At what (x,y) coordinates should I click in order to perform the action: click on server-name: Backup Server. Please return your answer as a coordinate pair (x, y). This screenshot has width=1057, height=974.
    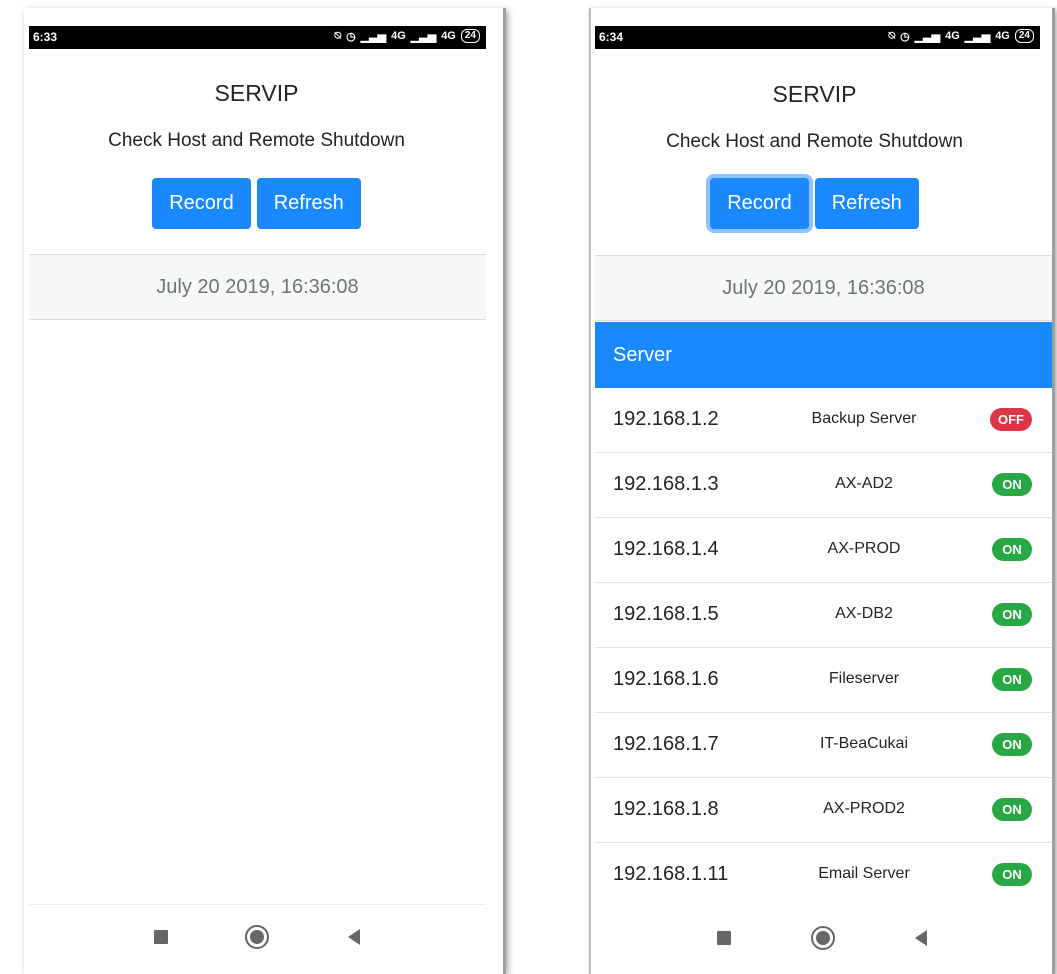
    Looking at the image, I should click on (864, 418).